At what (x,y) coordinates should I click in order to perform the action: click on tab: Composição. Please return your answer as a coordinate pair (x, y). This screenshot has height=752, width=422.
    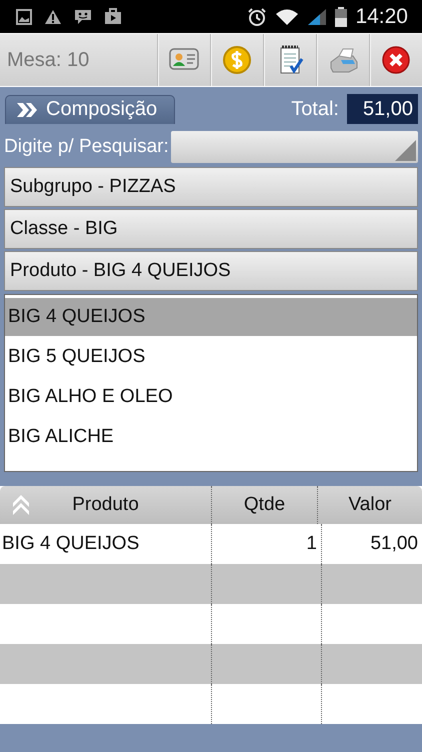
    Looking at the image, I should click on (90, 109).